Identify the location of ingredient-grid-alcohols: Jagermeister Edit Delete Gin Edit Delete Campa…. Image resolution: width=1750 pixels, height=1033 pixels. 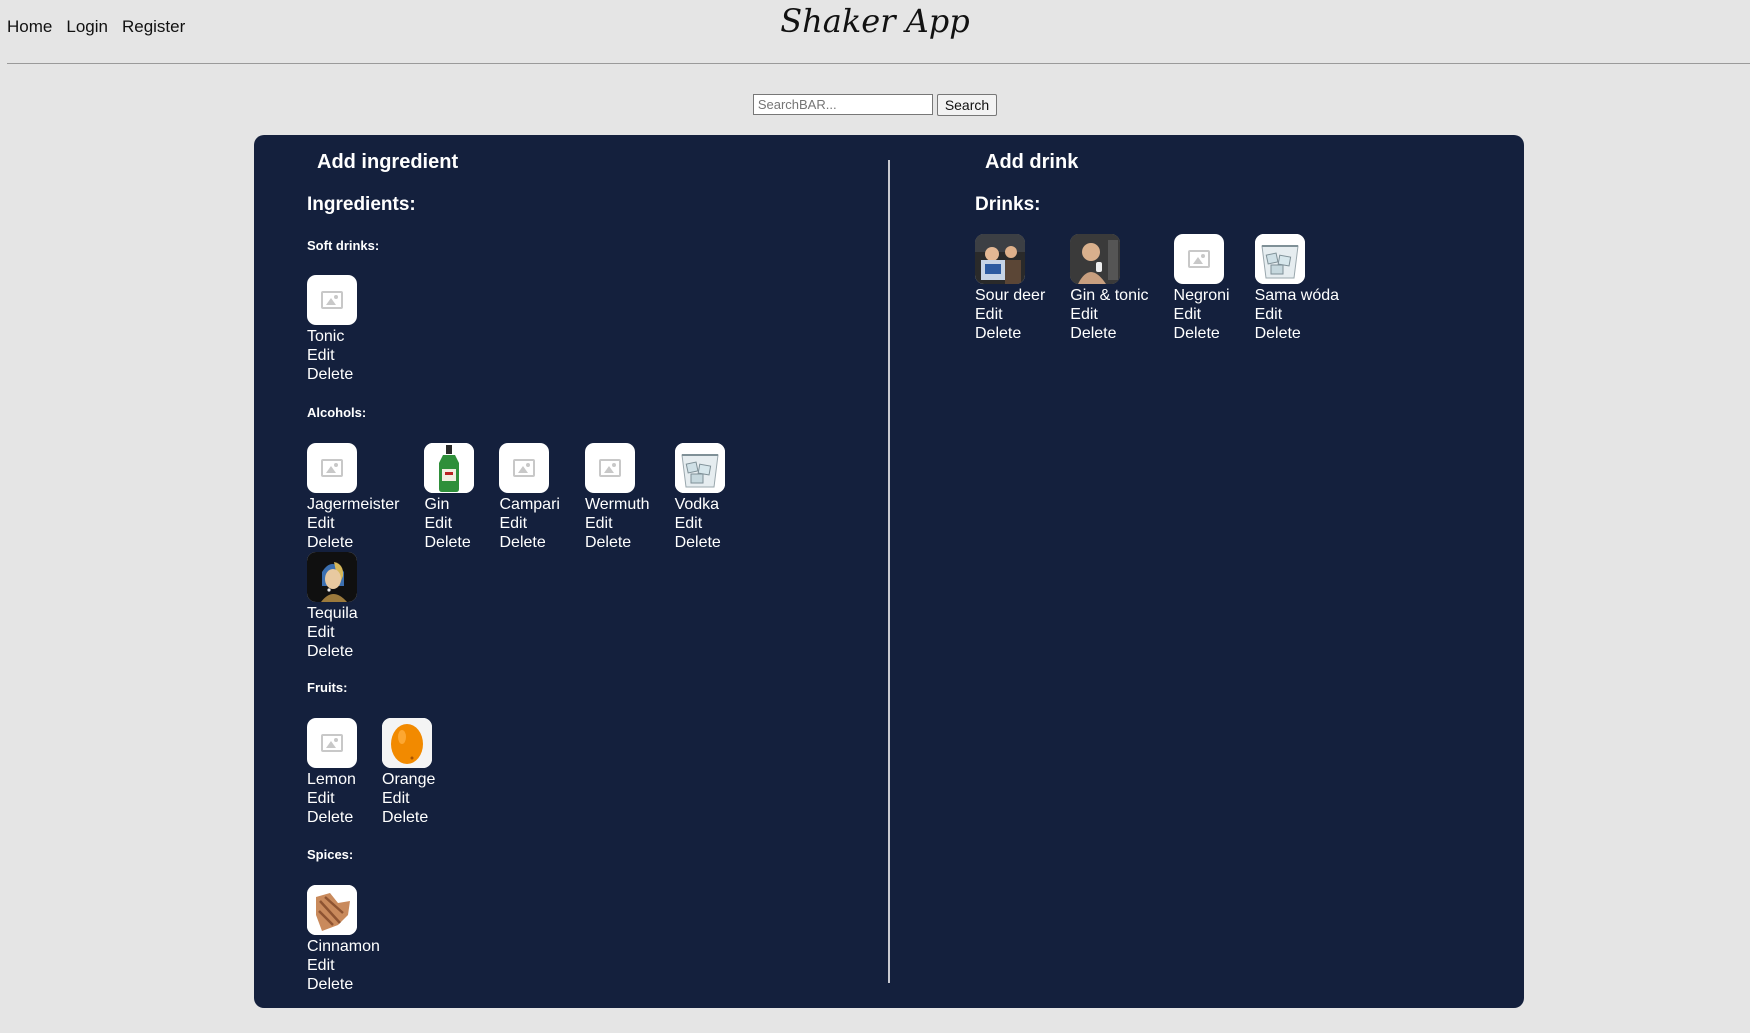
(537, 552).